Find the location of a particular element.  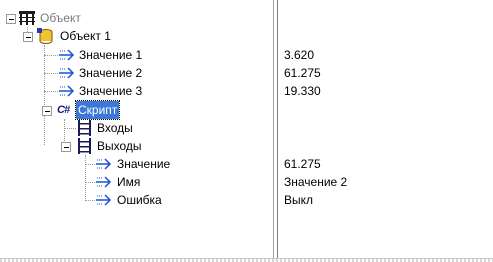

value-cell: 19.330 is located at coordinates (302, 91).